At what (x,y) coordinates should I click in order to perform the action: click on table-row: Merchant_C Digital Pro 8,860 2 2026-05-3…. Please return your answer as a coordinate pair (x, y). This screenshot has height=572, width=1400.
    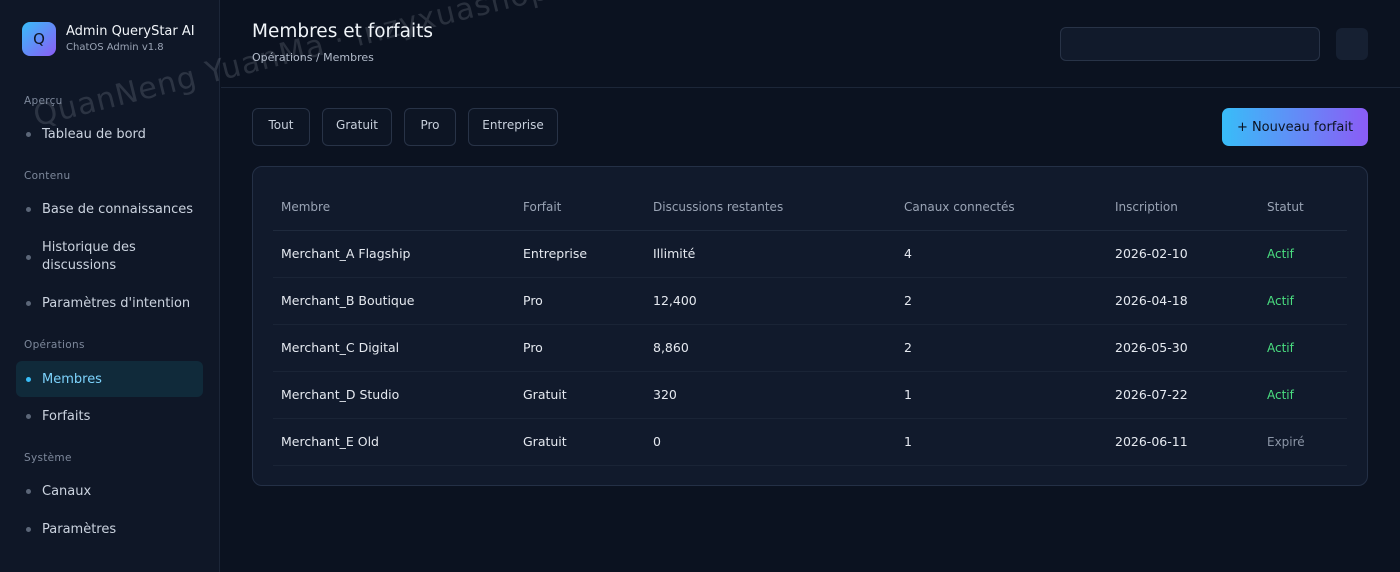
    Looking at the image, I should click on (810, 348).